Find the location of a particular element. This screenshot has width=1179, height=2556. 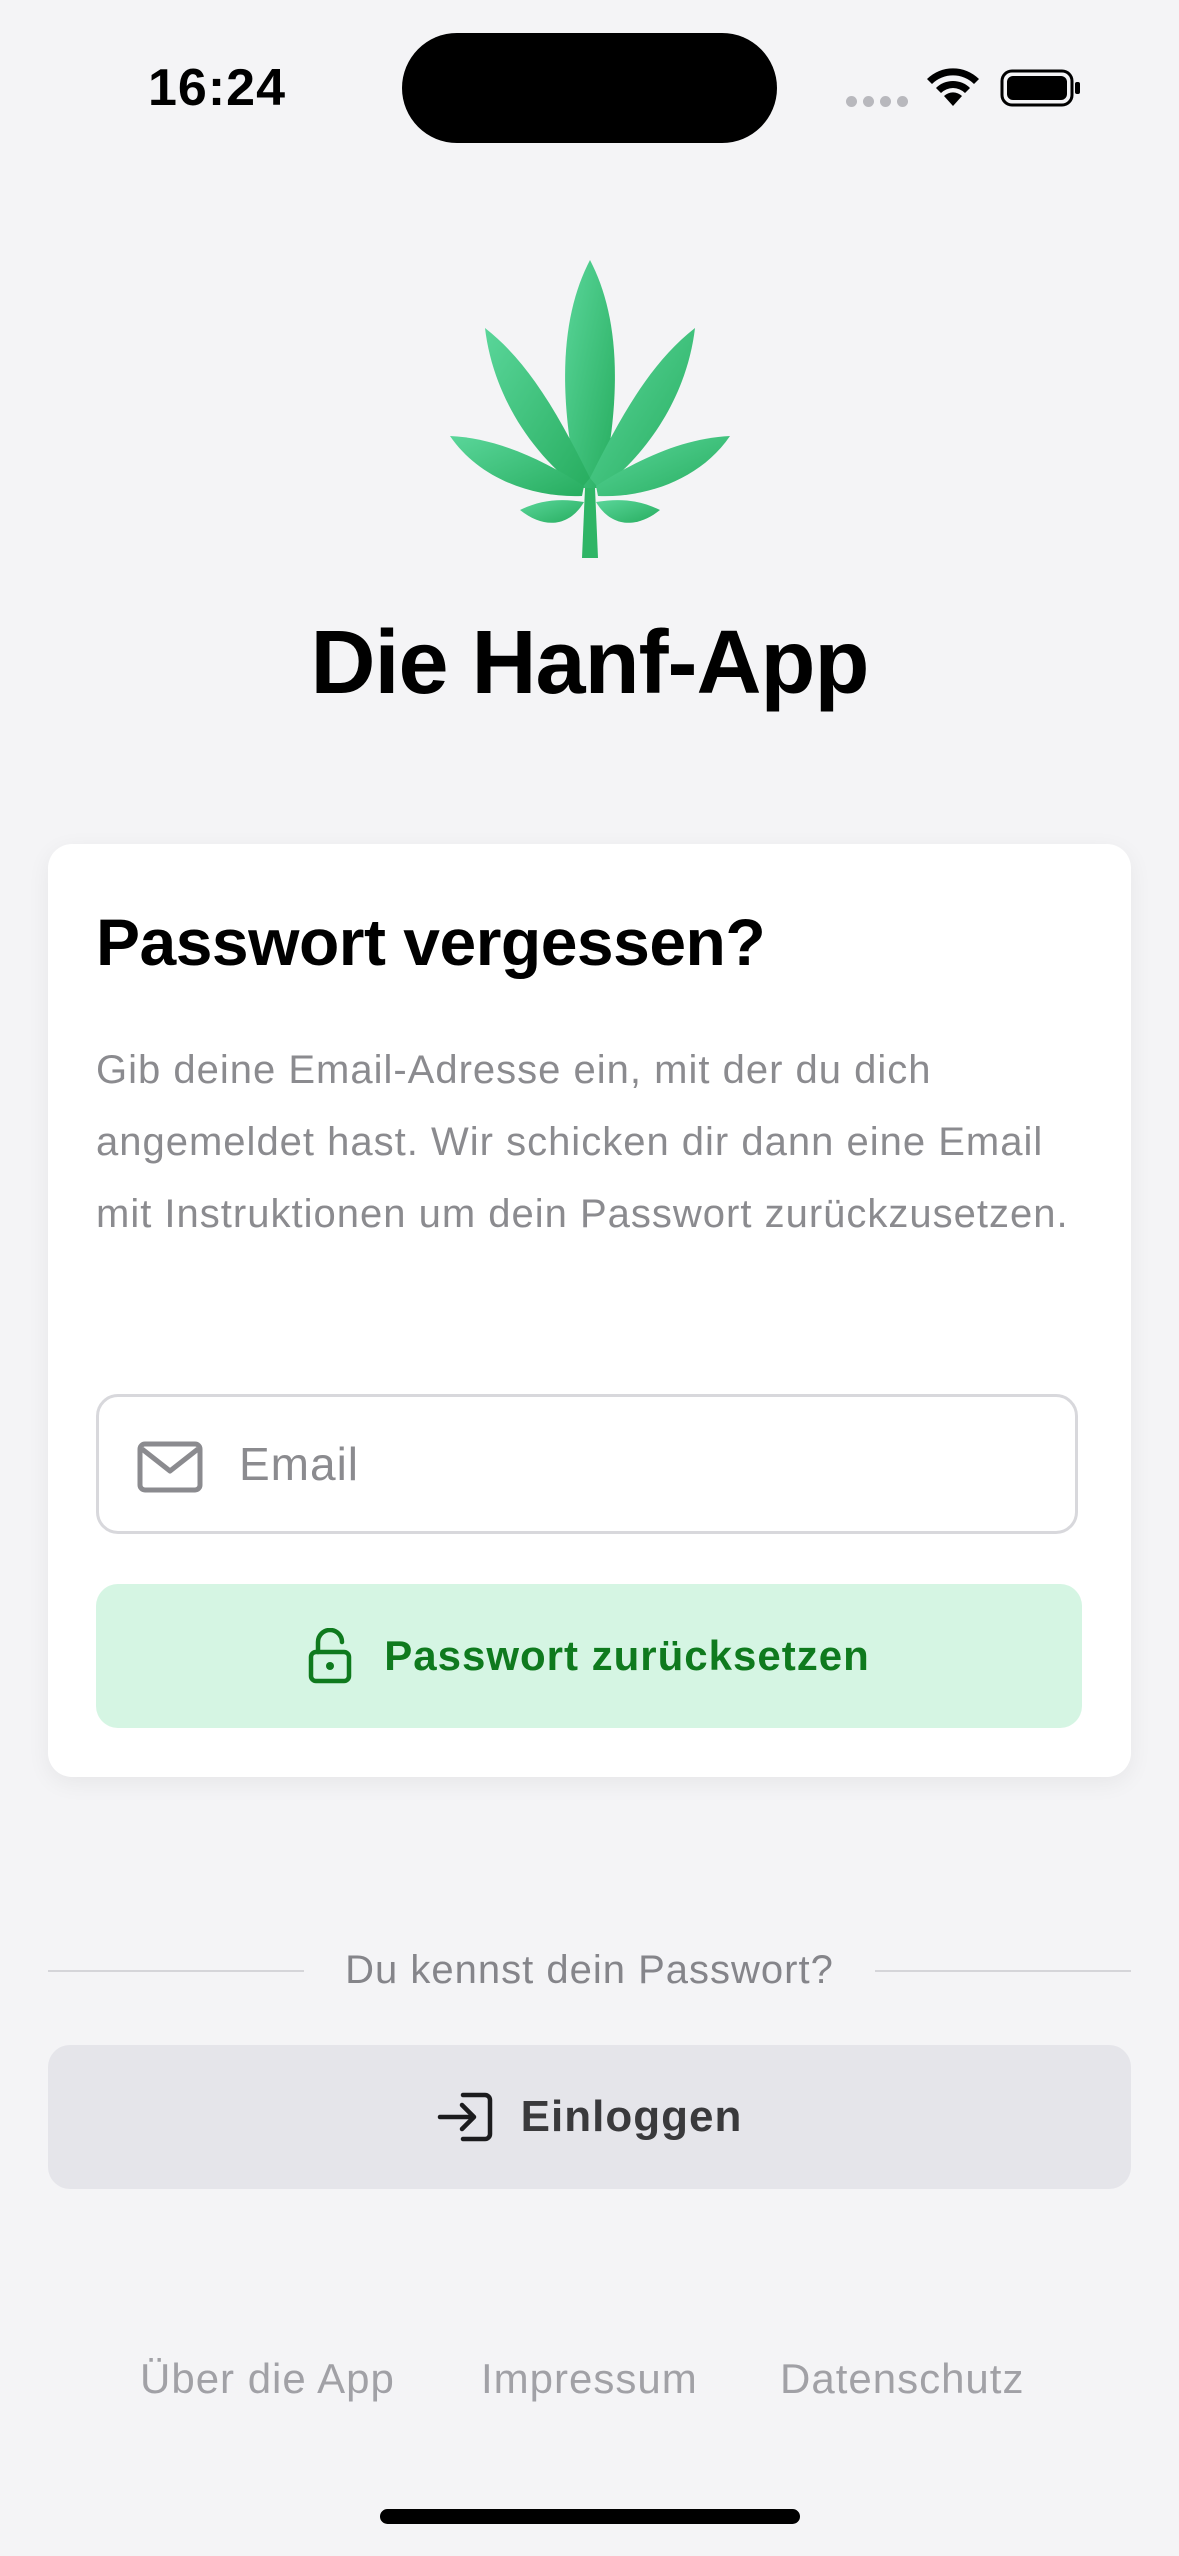

footer-link-impressum: Impressum is located at coordinates (589, 2379).